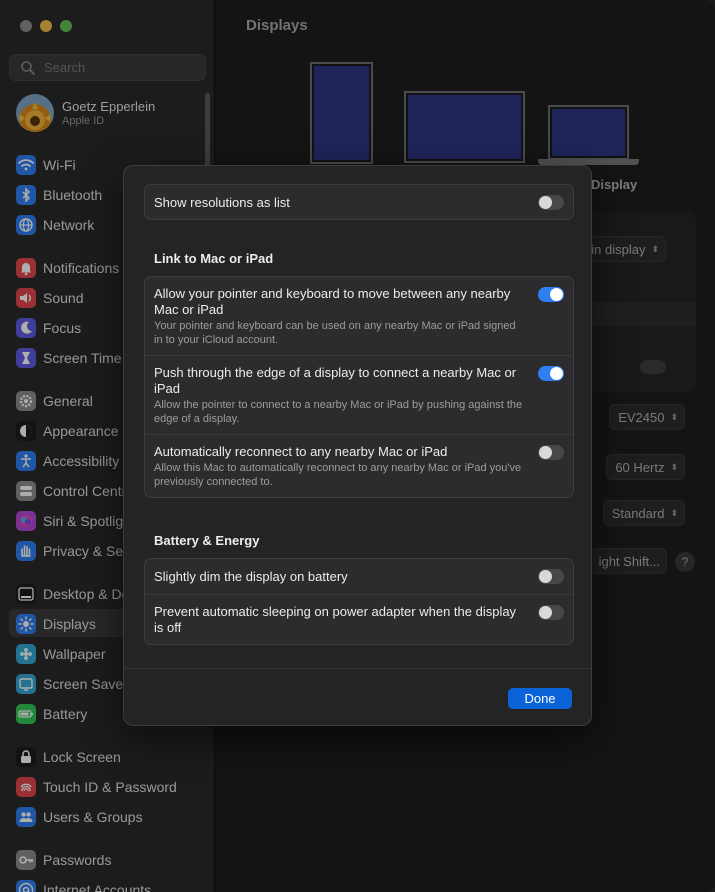  I want to click on show-resolutions-row: Show resolutions as list, so click(359, 202).